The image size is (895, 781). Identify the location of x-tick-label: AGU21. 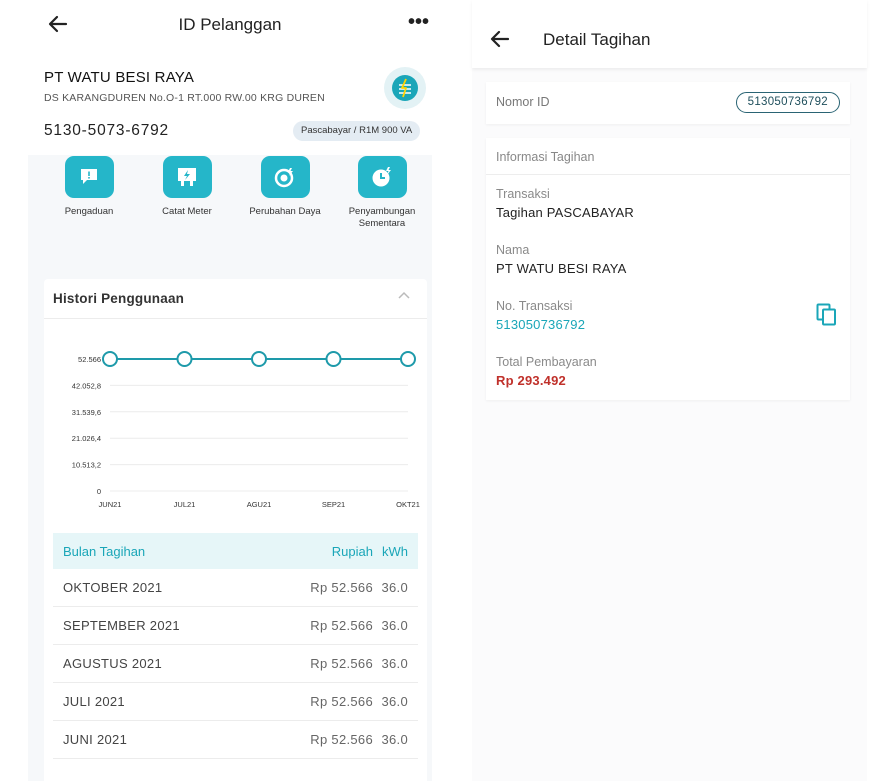
(259, 504).